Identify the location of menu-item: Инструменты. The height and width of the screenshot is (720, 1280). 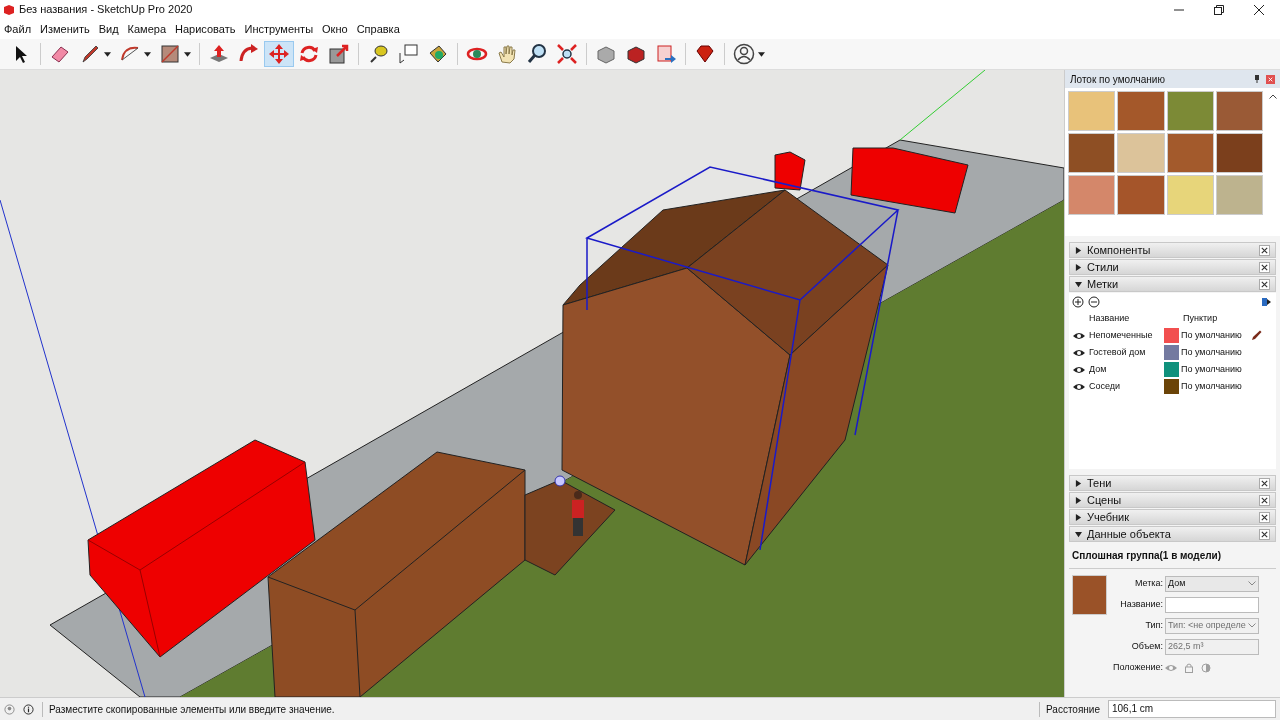
(279, 29).